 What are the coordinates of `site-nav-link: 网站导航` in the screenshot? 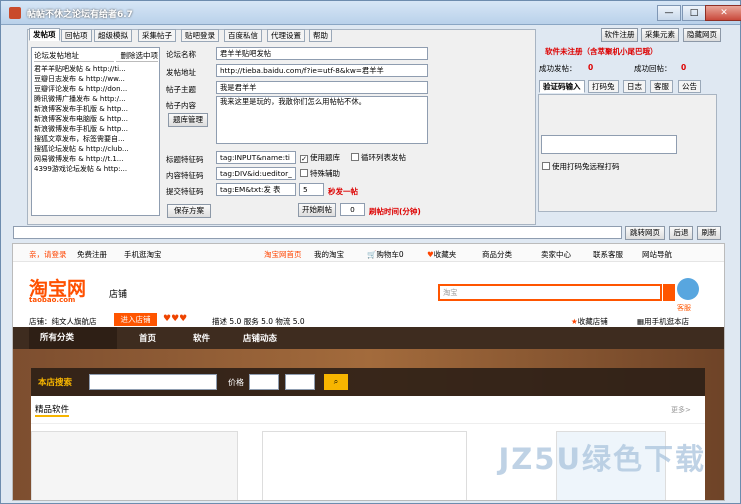 It's located at (657, 254).